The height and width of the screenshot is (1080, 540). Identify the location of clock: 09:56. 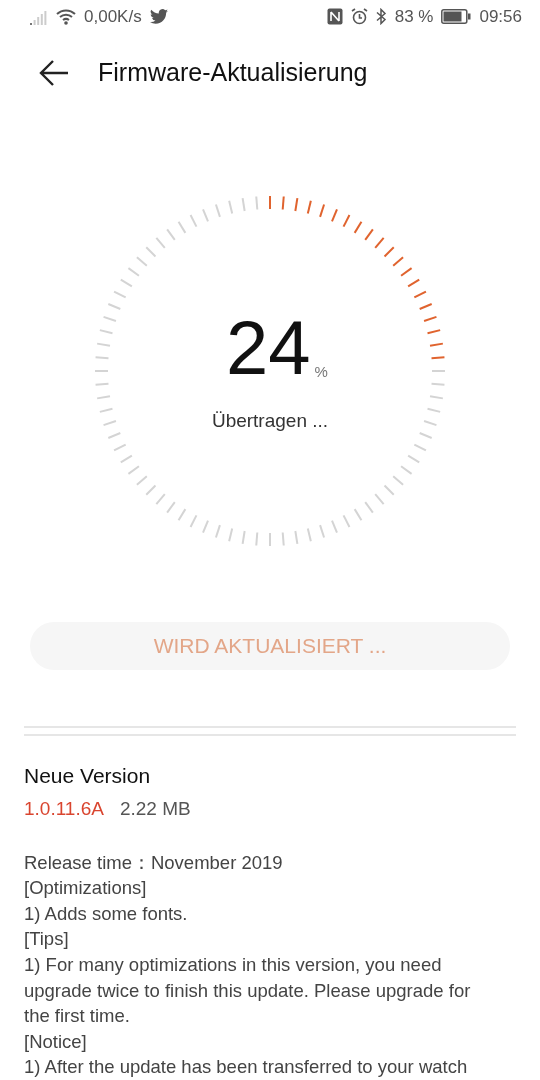
(500, 16).